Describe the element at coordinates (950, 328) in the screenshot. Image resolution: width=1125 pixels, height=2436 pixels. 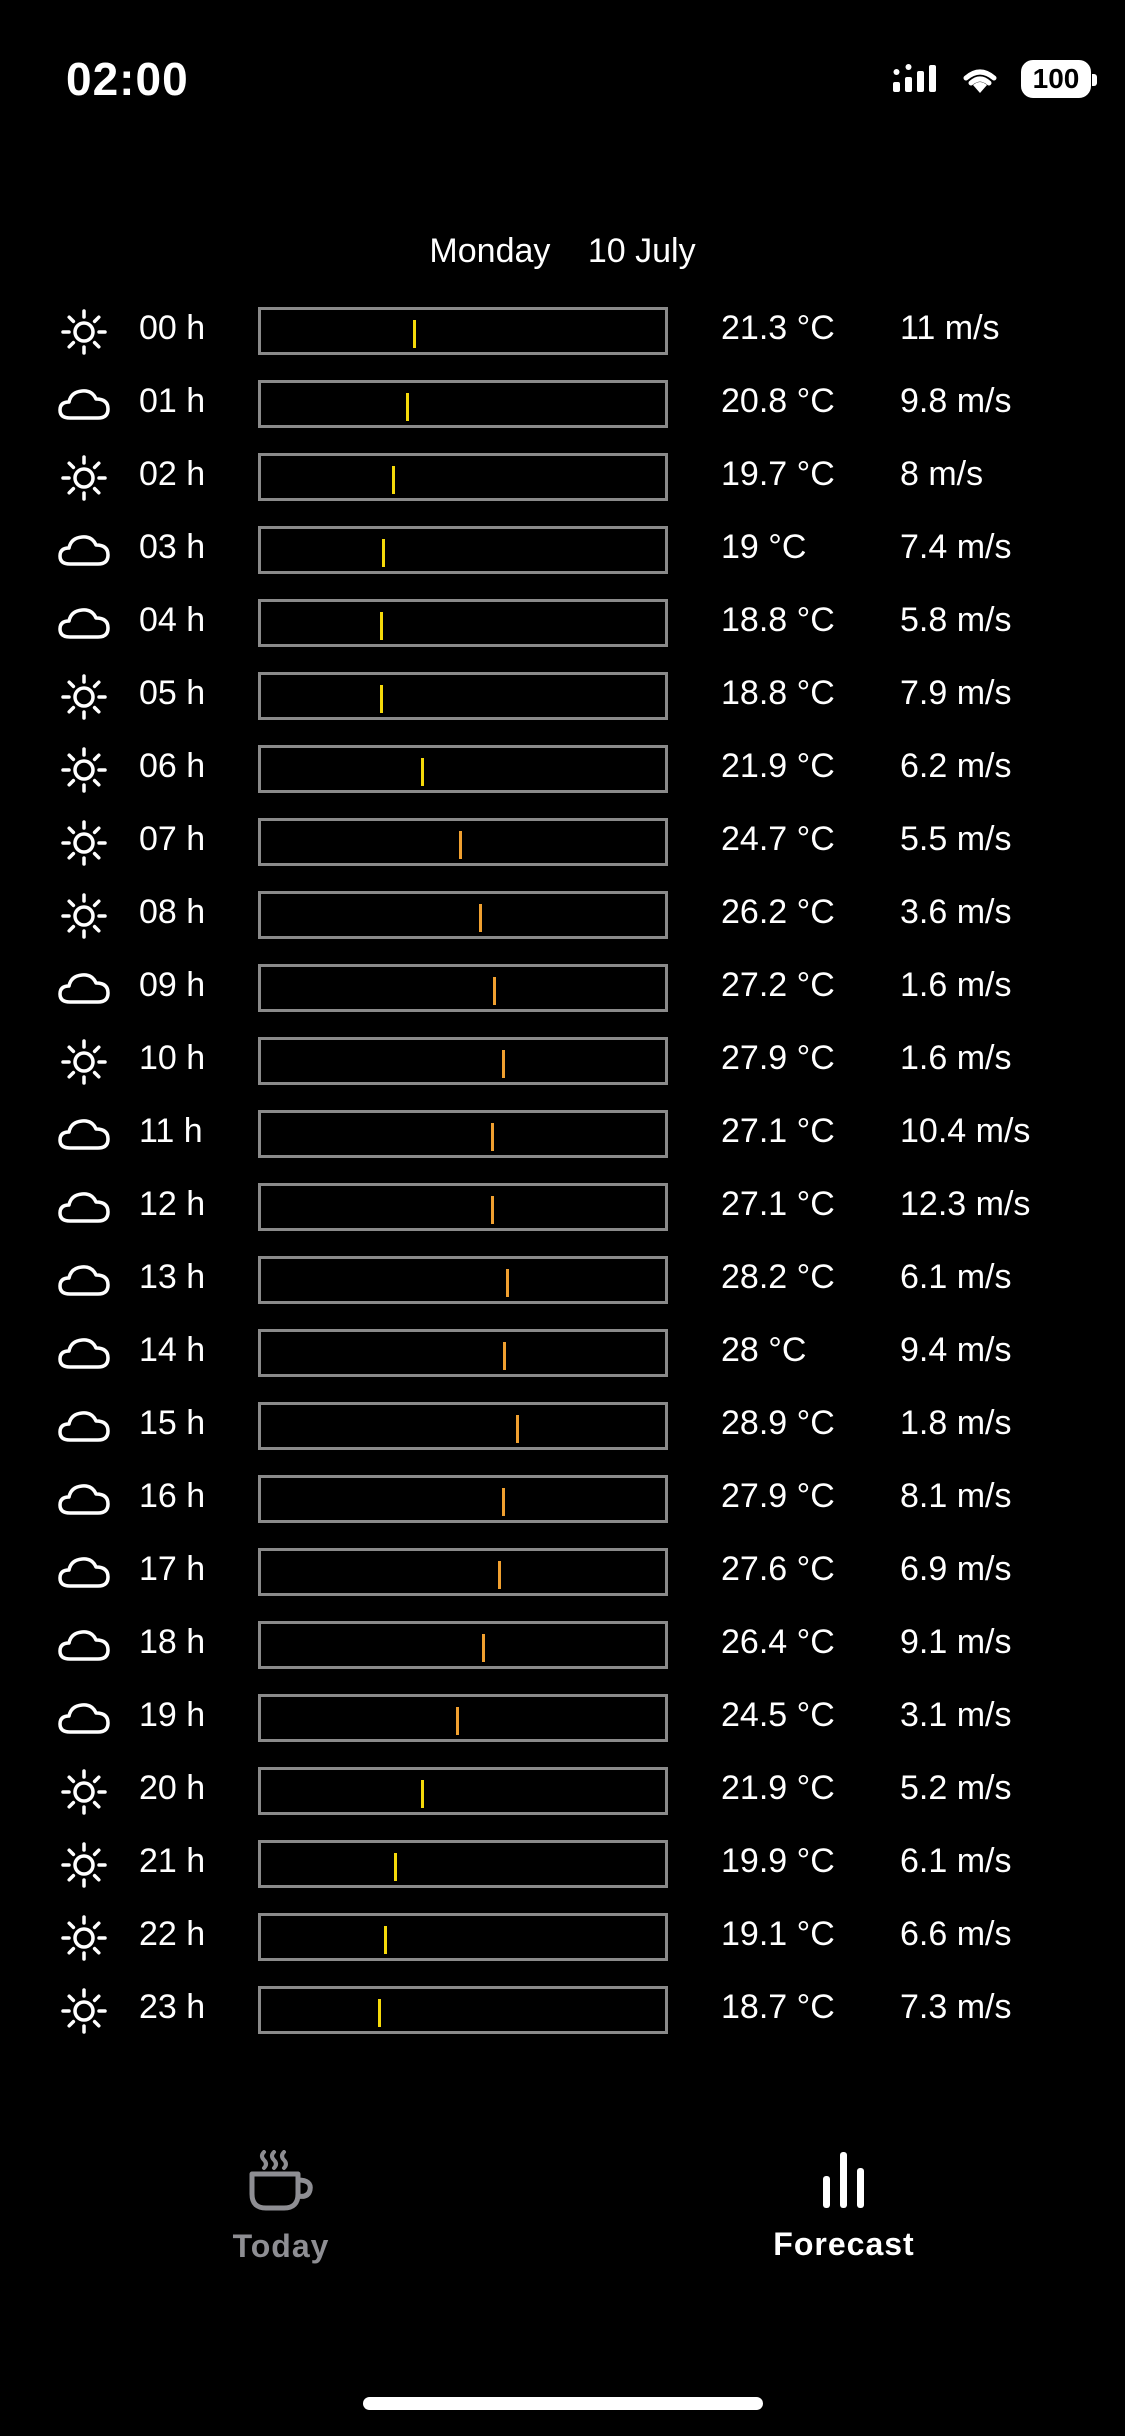
I see `wind-speed-value: 11 m/s` at that location.